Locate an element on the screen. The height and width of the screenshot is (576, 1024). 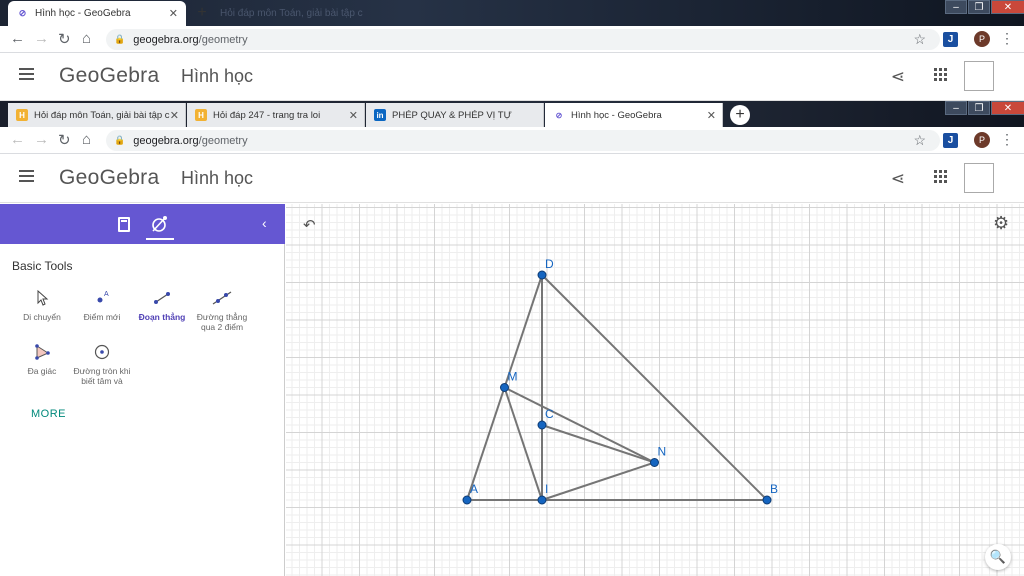
outer-tab-geogebra: ⊘ Hình học - GeoGebra ✕ is located at coordinates (97, 13).